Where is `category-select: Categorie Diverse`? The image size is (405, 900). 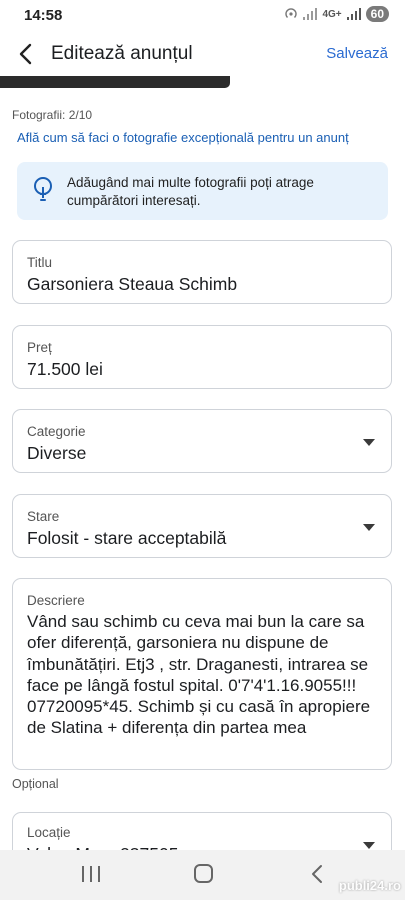 category-select: Categorie Diverse is located at coordinates (202, 441).